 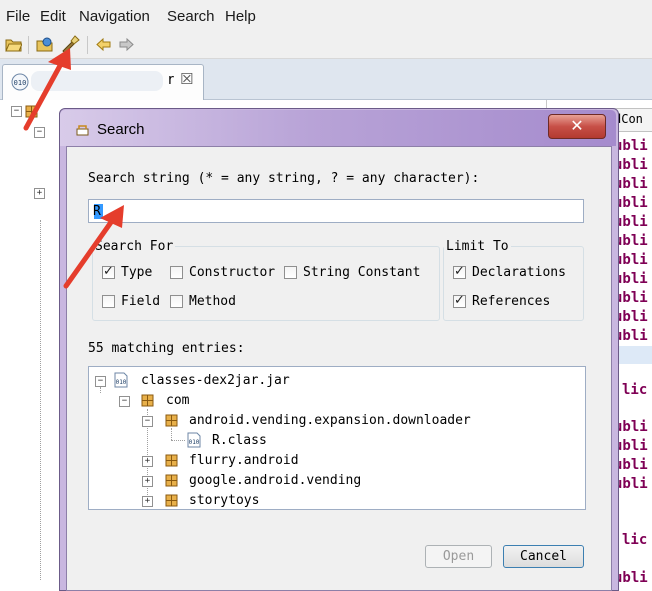 I want to click on tab-title-fragment: r, so click(x=171, y=80).